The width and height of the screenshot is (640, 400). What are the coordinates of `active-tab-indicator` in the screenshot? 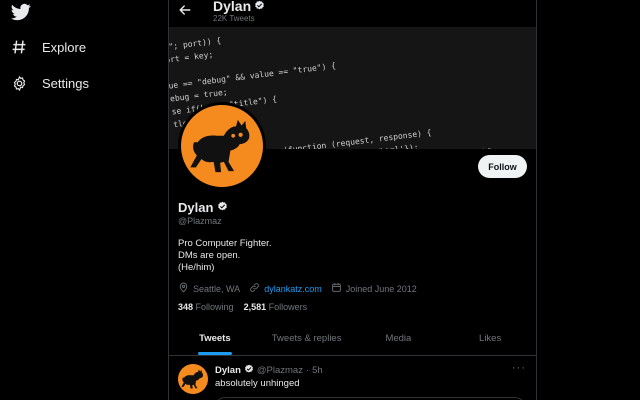 It's located at (214, 353).